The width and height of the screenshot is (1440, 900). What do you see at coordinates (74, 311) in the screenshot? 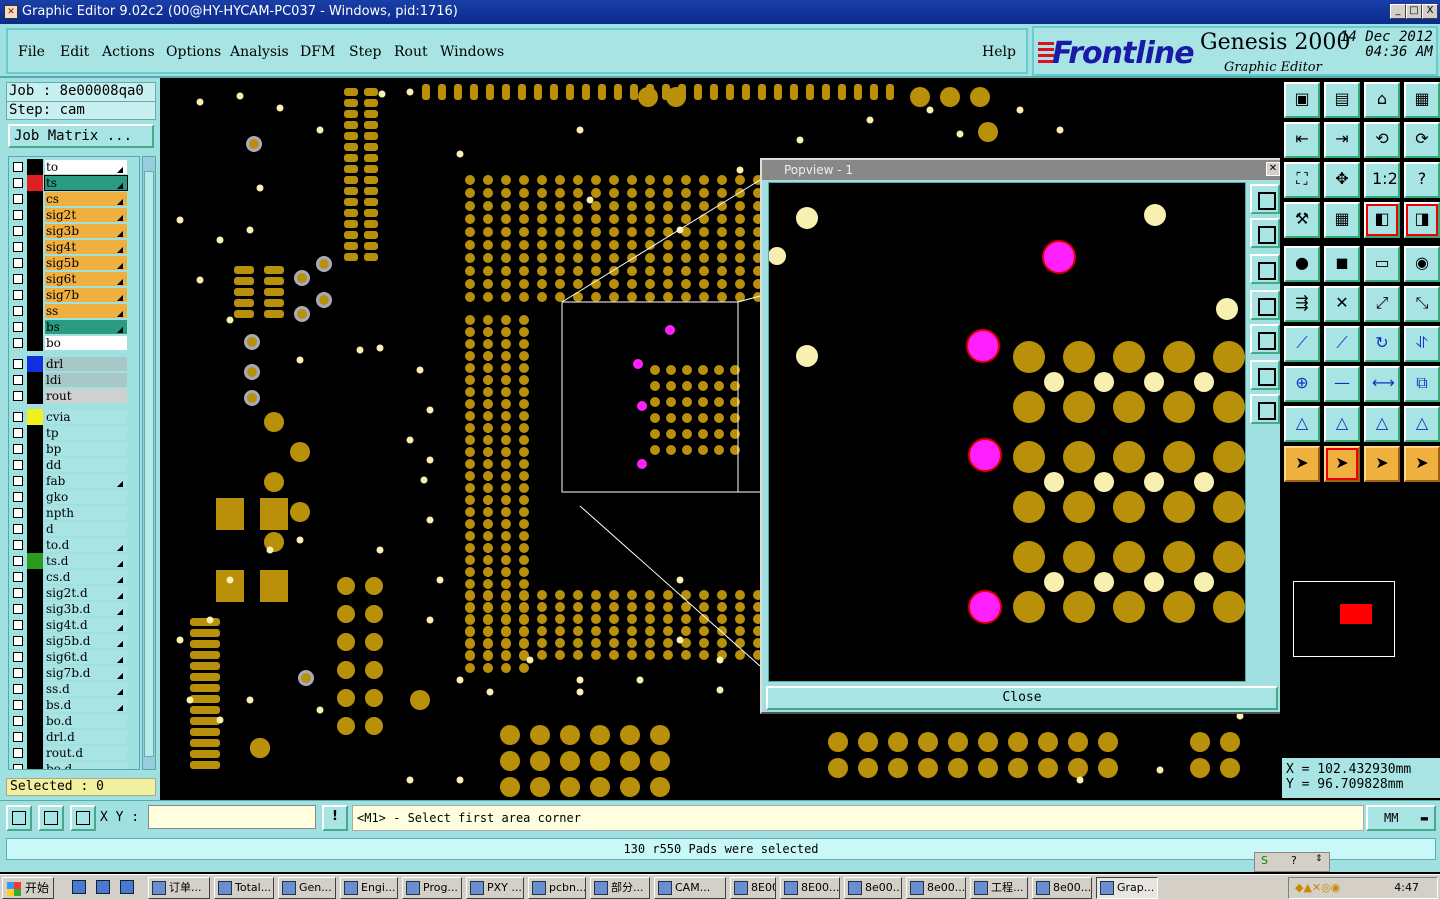
I see `layer-row-ss: ss ◢` at bounding box center [74, 311].